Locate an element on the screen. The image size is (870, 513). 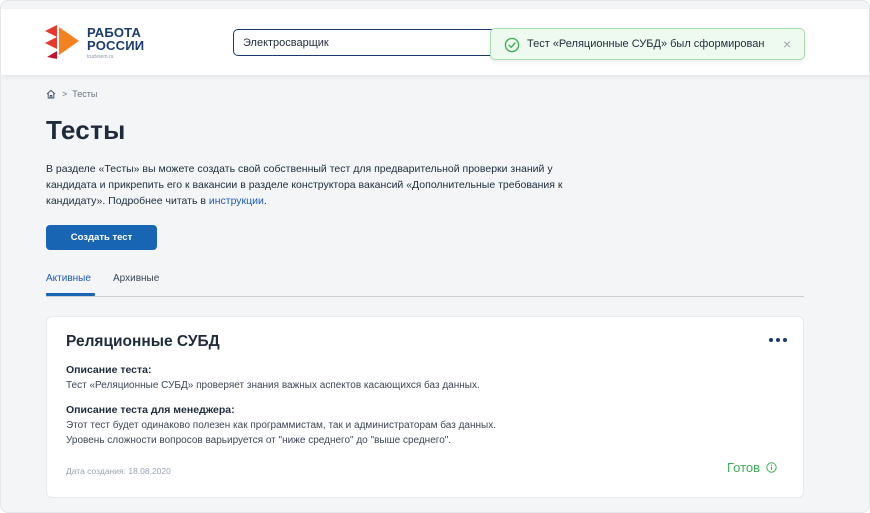
breadcrumb-current: Тесты is located at coordinates (85, 94).